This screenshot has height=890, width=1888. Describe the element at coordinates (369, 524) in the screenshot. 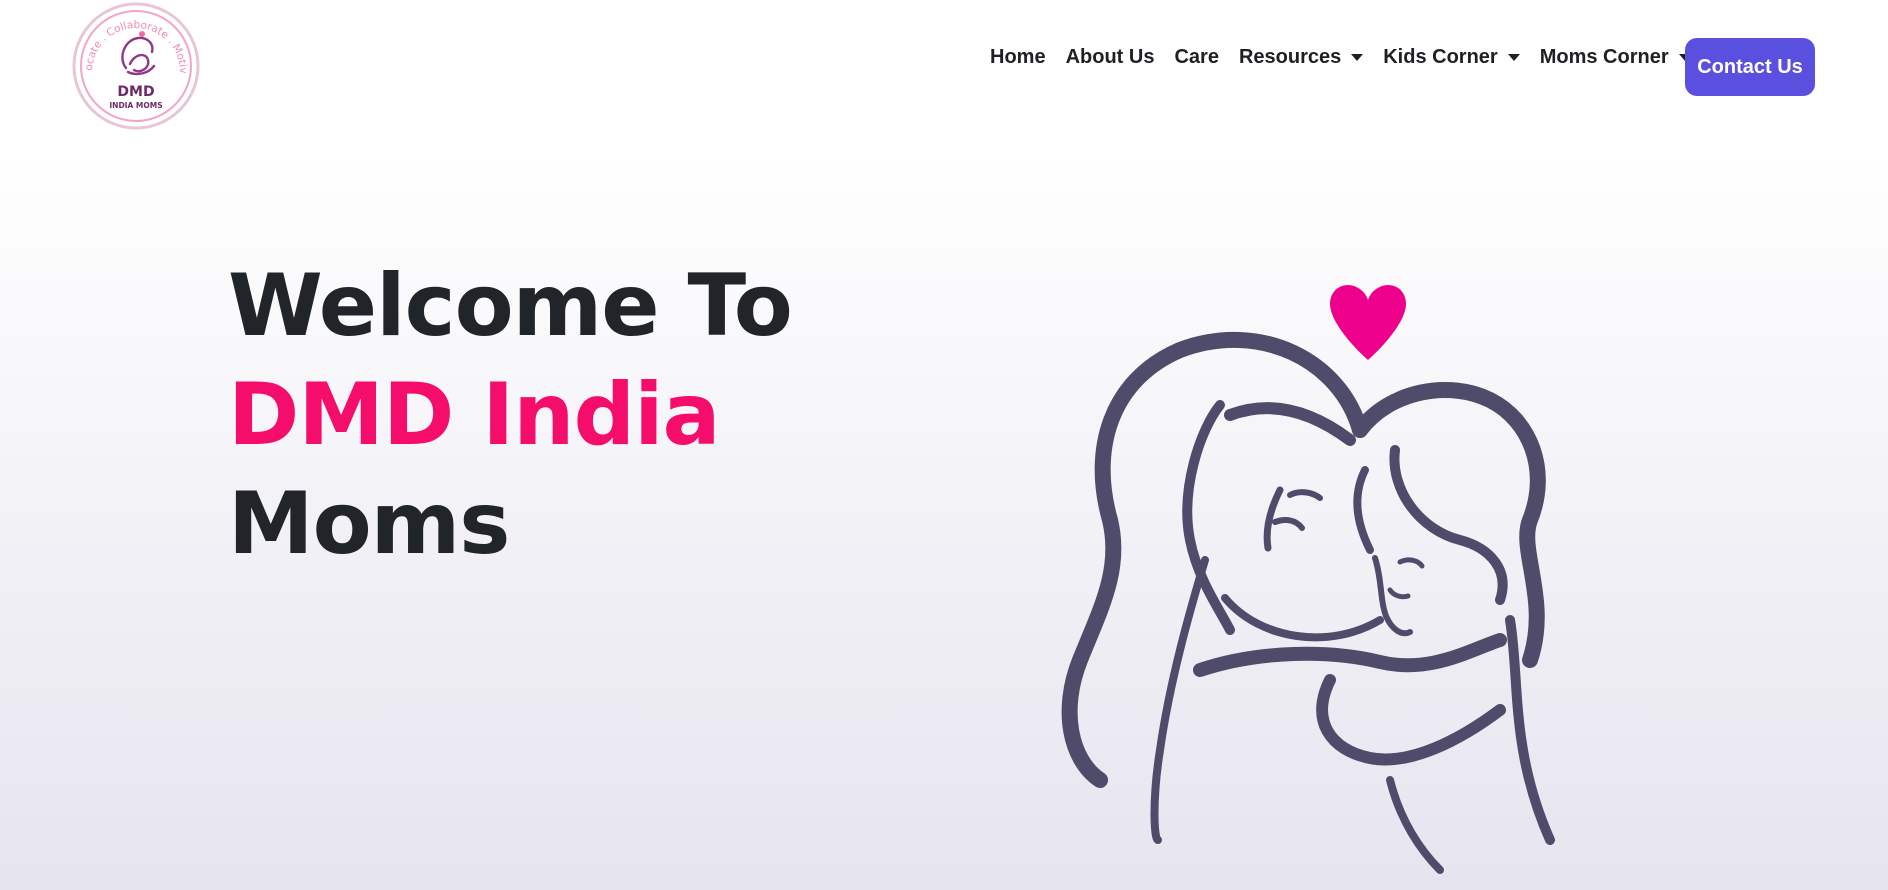

I see `hero-line-moms: Moms` at that location.